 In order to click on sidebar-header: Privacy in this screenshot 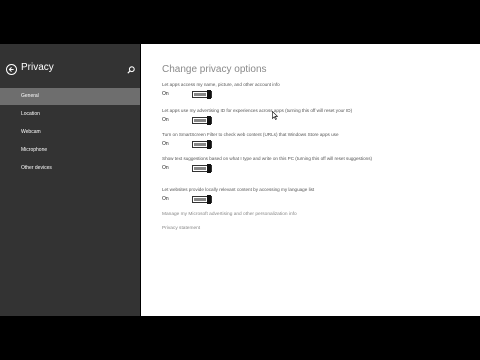, I will do `click(71, 70)`.